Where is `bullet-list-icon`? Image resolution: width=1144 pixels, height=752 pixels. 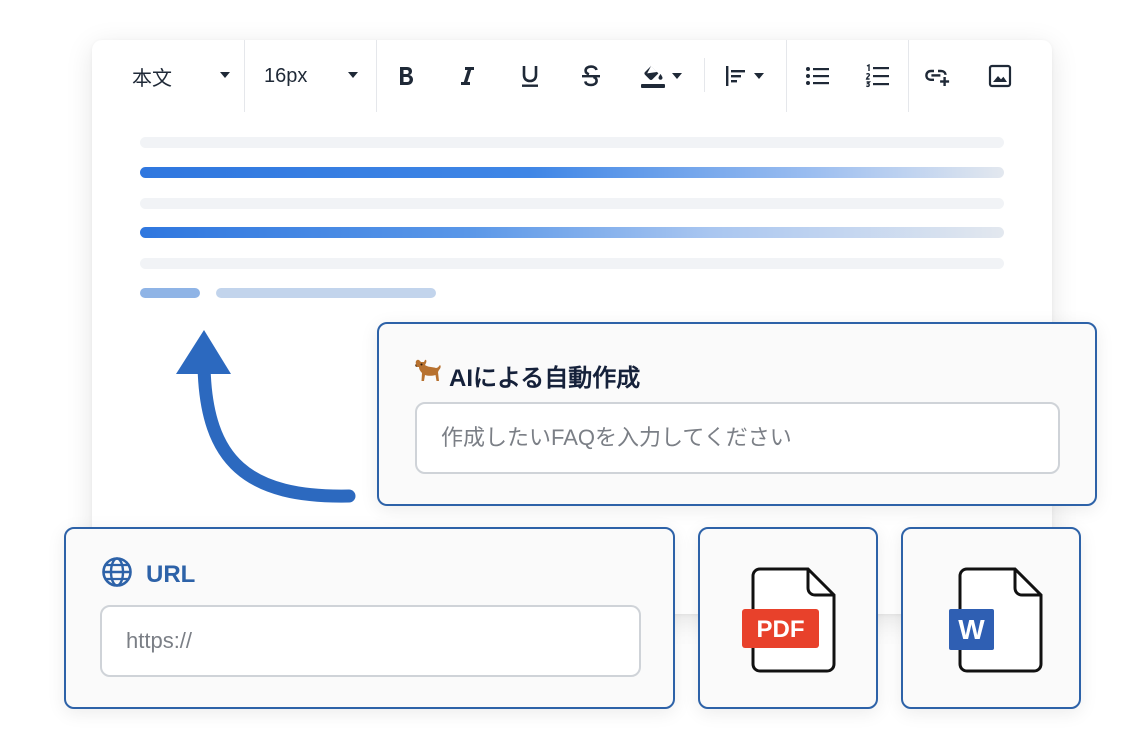 bullet-list-icon is located at coordinates (817, 76).